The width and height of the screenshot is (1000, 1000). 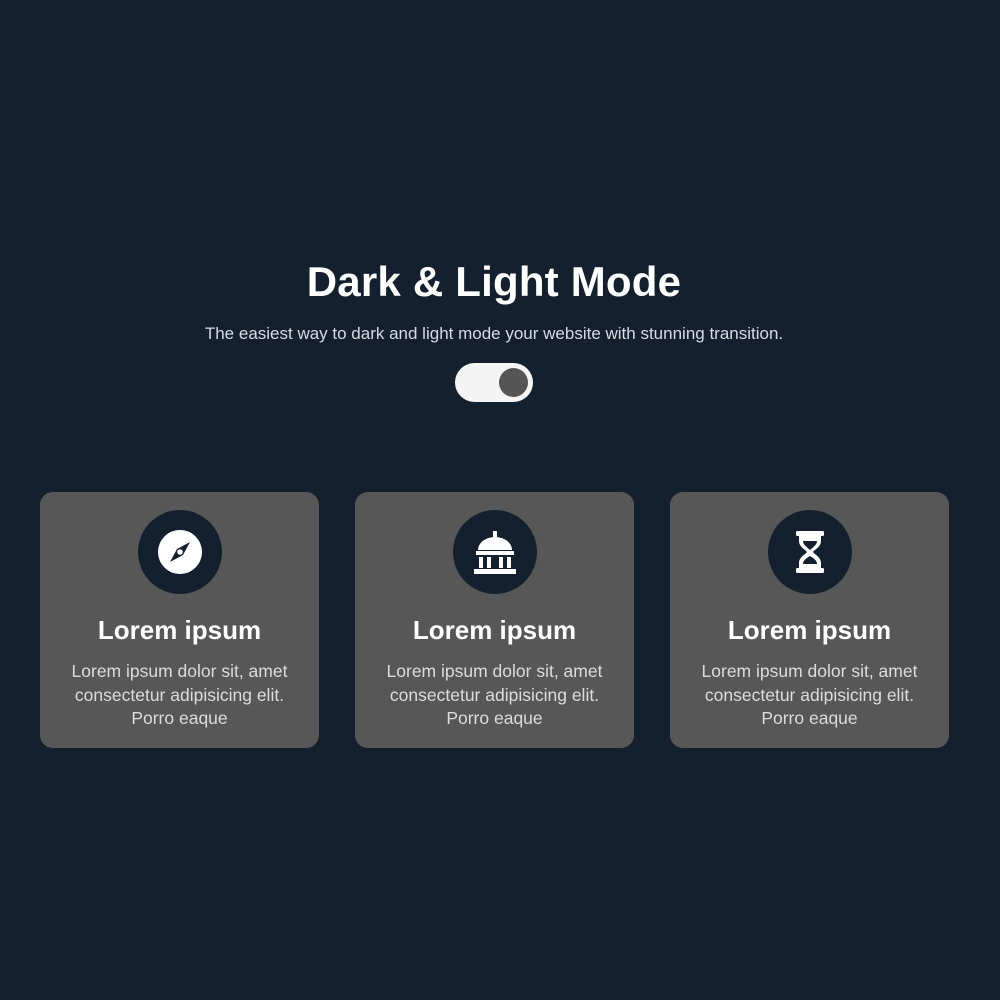 What do you see at coordinates (494, 552) in the screenshot?
I see `landmark-icon` at bounding box center [494, 552].